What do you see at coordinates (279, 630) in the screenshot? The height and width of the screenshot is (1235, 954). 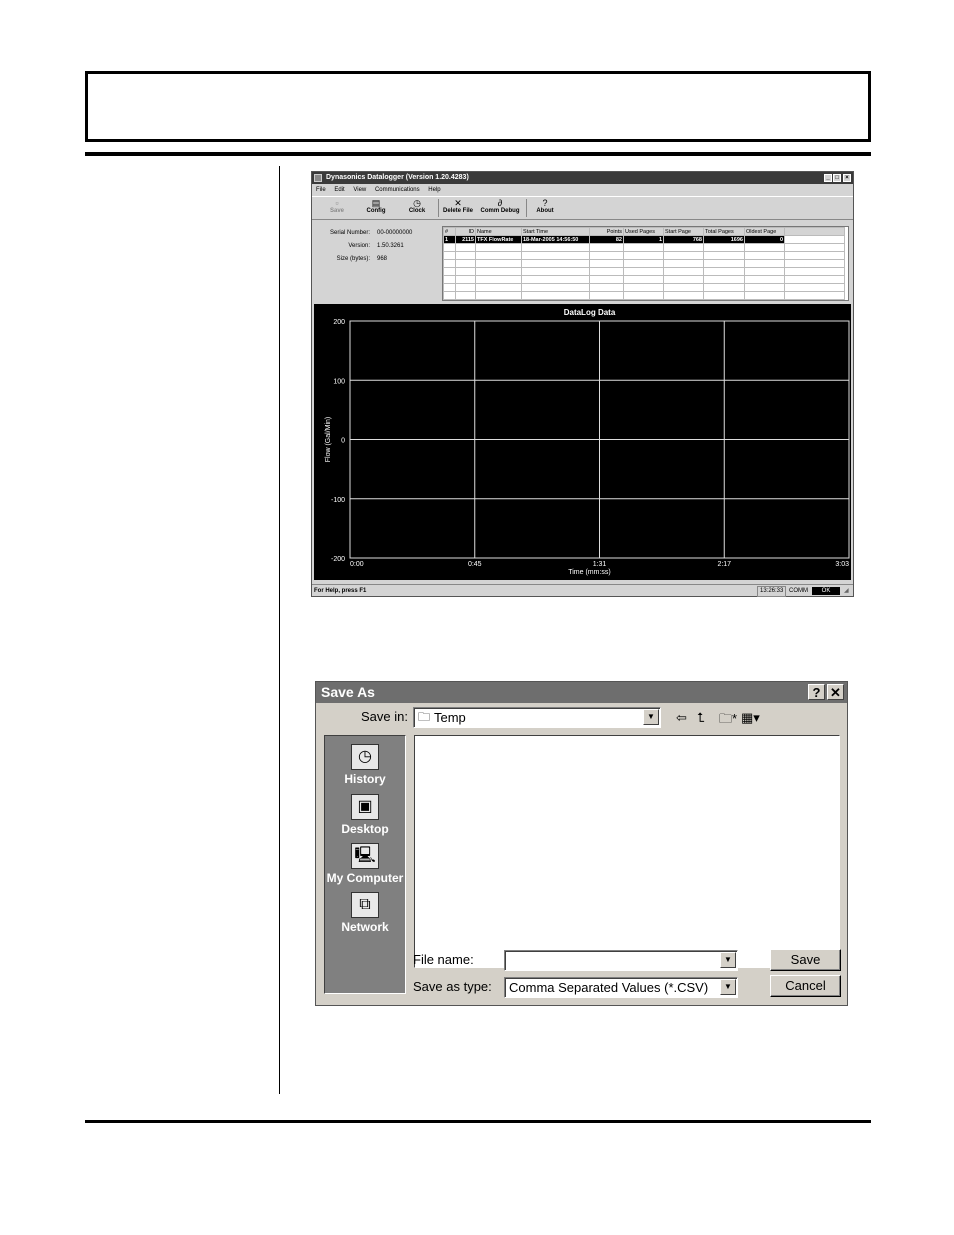 I see `margin-rule` at bounding box center [279, 630].